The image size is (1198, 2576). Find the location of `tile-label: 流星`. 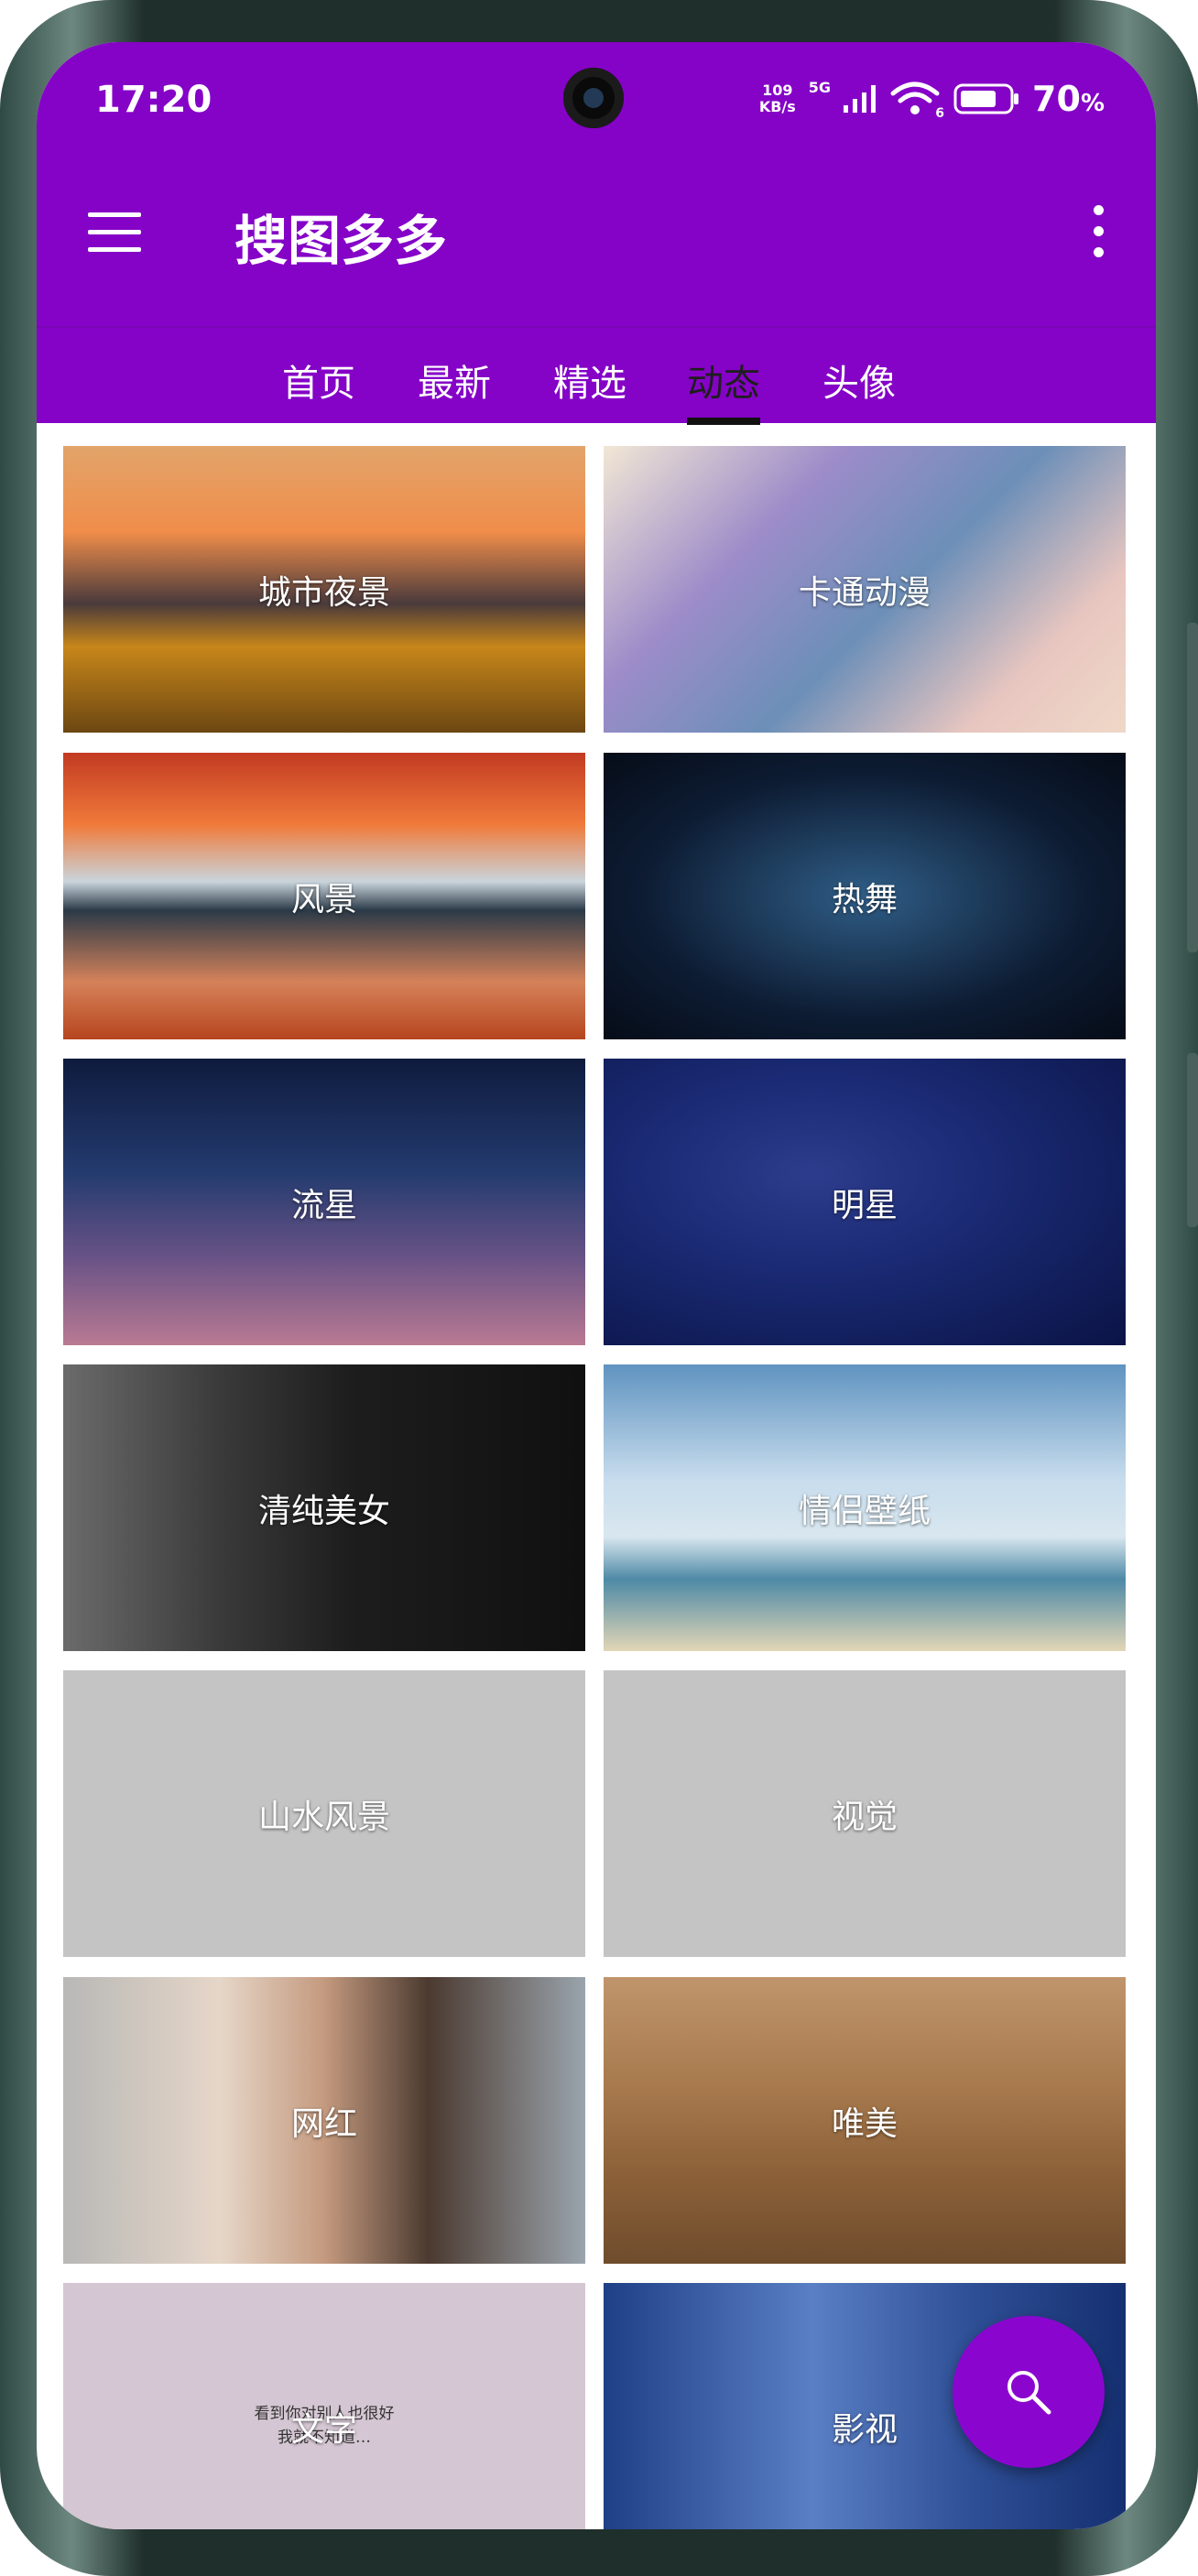

tile-label: 流星 is located at coordinates (323, 1205).